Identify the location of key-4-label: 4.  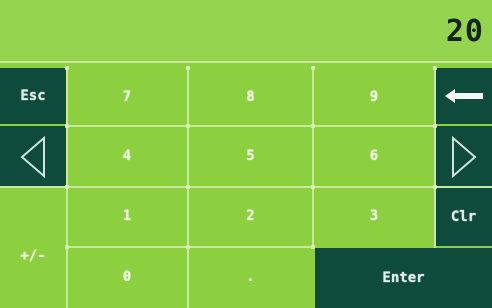
(127, 156).